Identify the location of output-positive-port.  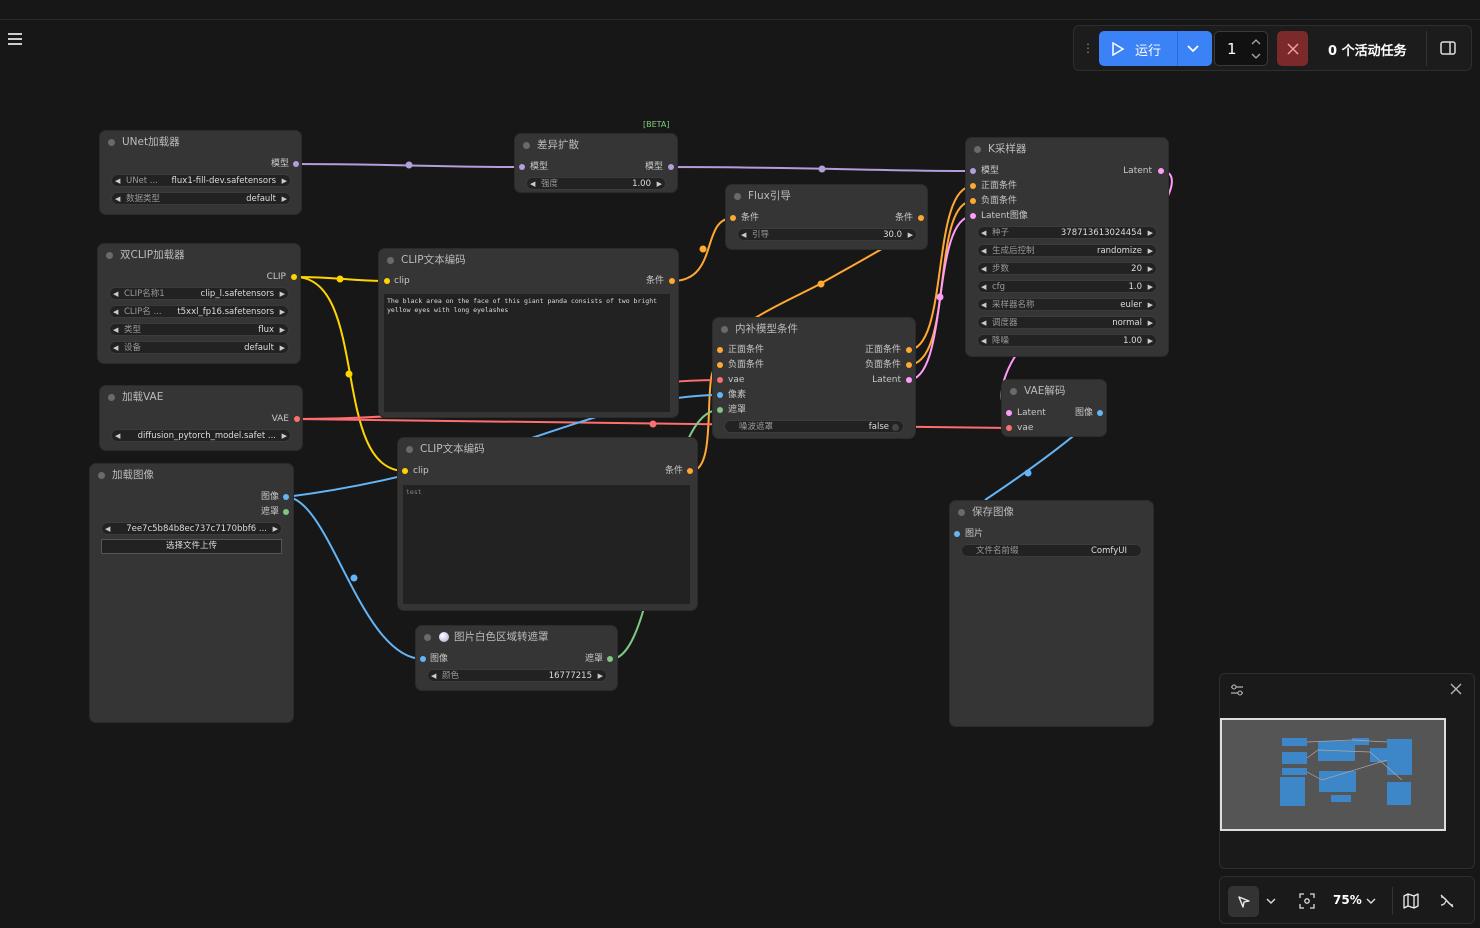
(909, 350).